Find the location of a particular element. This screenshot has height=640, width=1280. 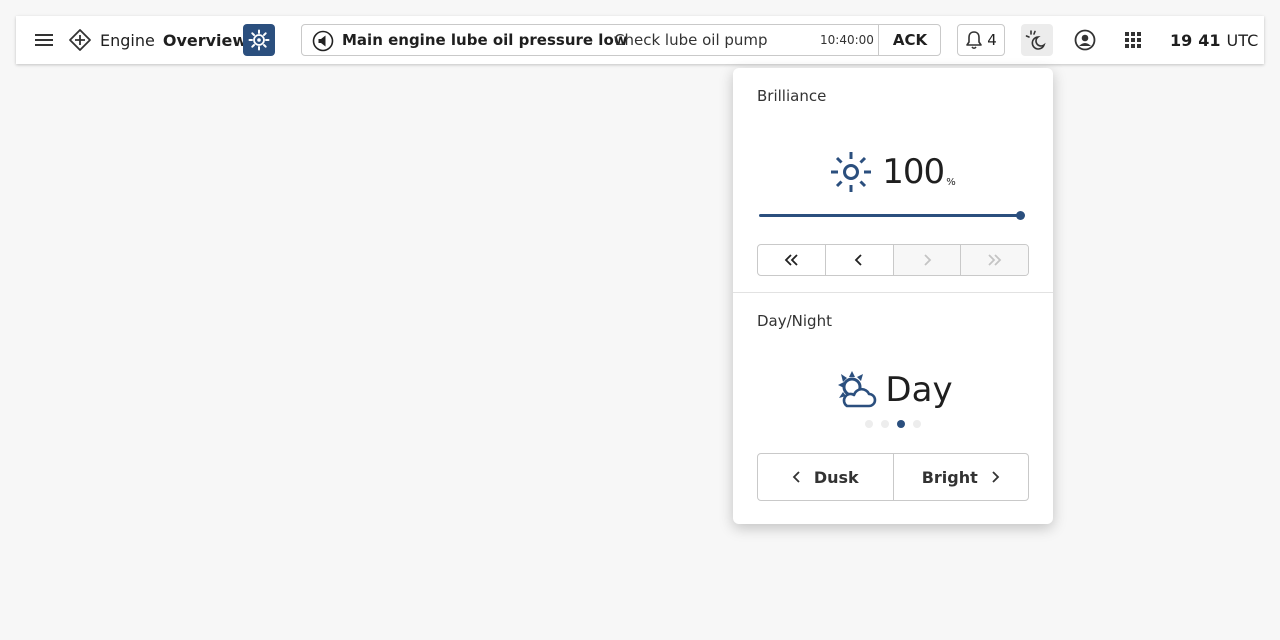

clock-zone: UTC is located at coordinates (1242, 40).